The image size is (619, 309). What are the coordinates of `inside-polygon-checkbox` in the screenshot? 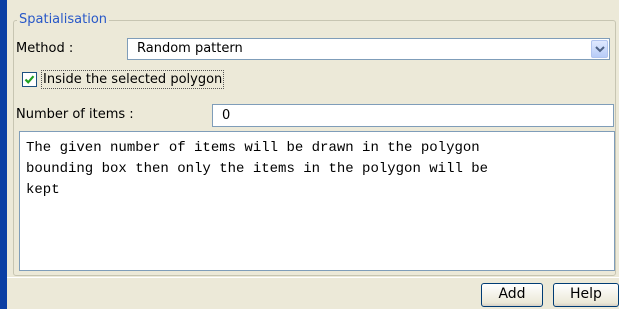 It's located at (29, 79).